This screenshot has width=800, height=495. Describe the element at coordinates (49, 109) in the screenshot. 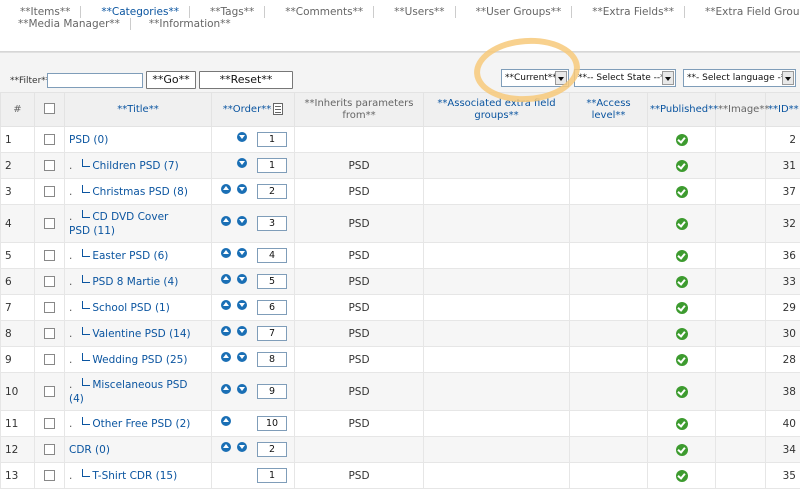

I see `check-all-checkbox` at that location.